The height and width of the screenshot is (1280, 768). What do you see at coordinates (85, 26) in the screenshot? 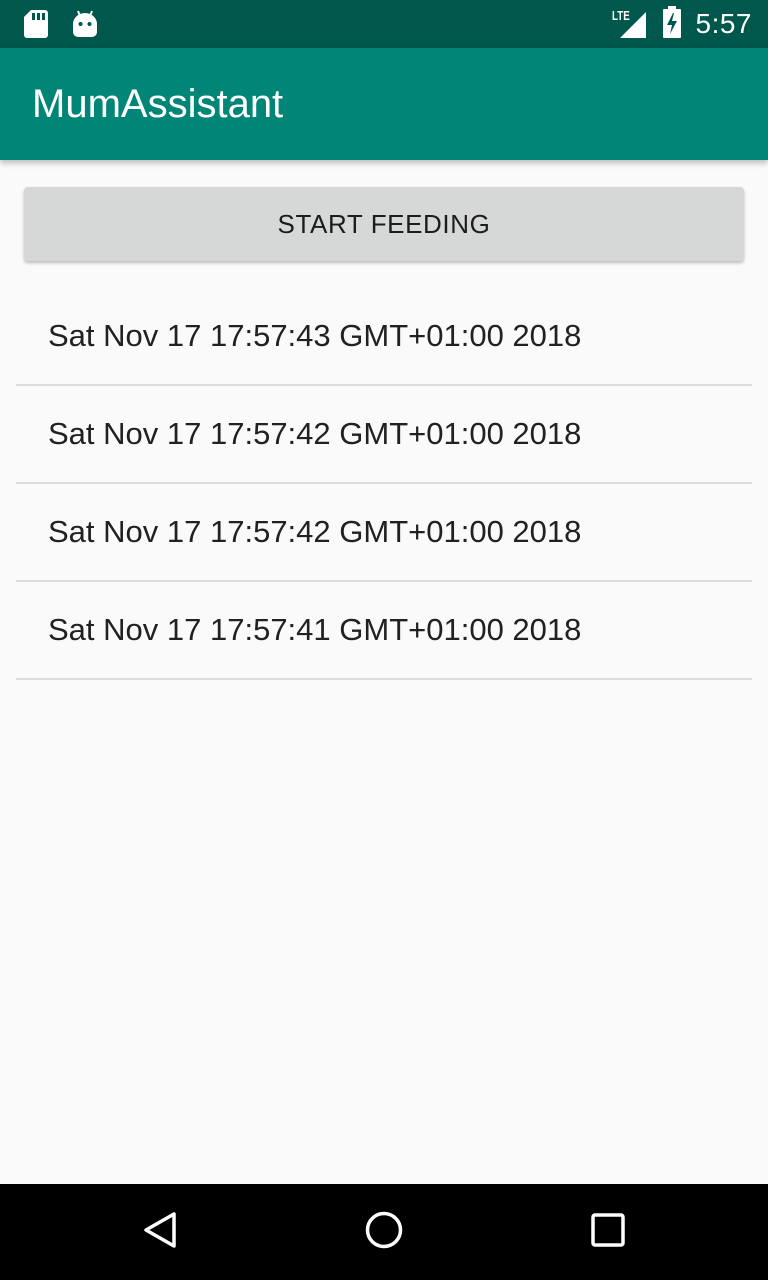
I see `android-icon` at bounding box center [85, 26].